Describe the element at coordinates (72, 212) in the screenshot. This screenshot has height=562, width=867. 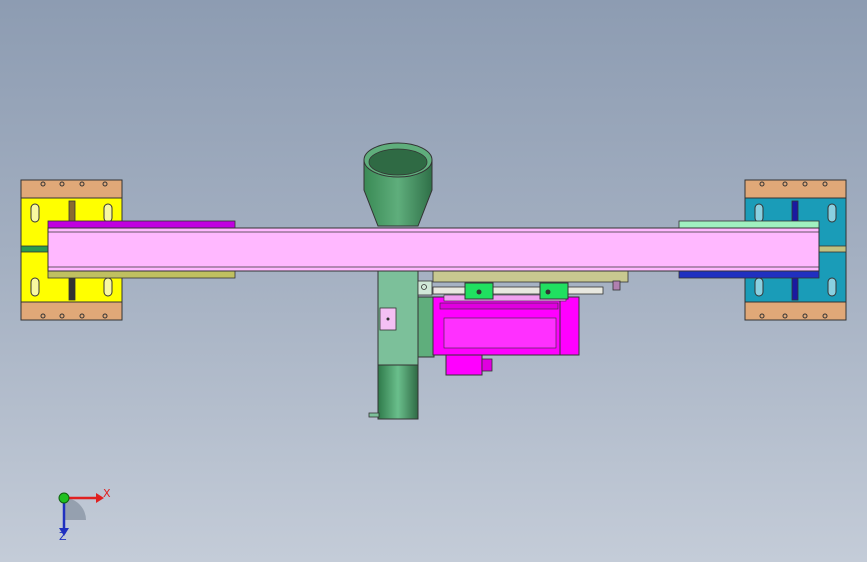
I see `left-tension-bar-top` at that location.